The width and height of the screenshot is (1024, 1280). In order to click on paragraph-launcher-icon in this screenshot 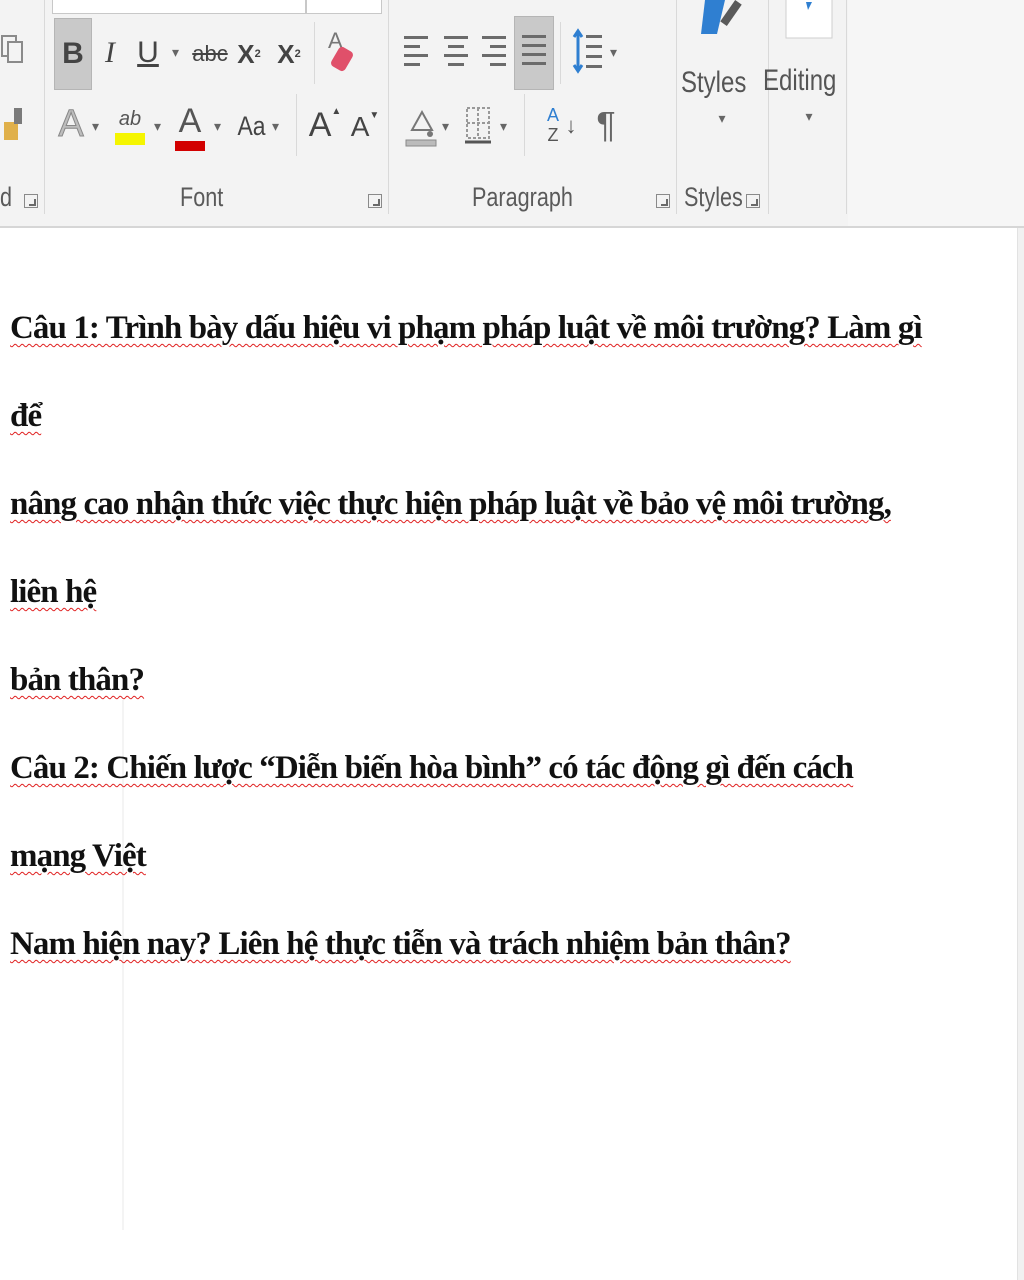, I will do `click(663, 201)`.